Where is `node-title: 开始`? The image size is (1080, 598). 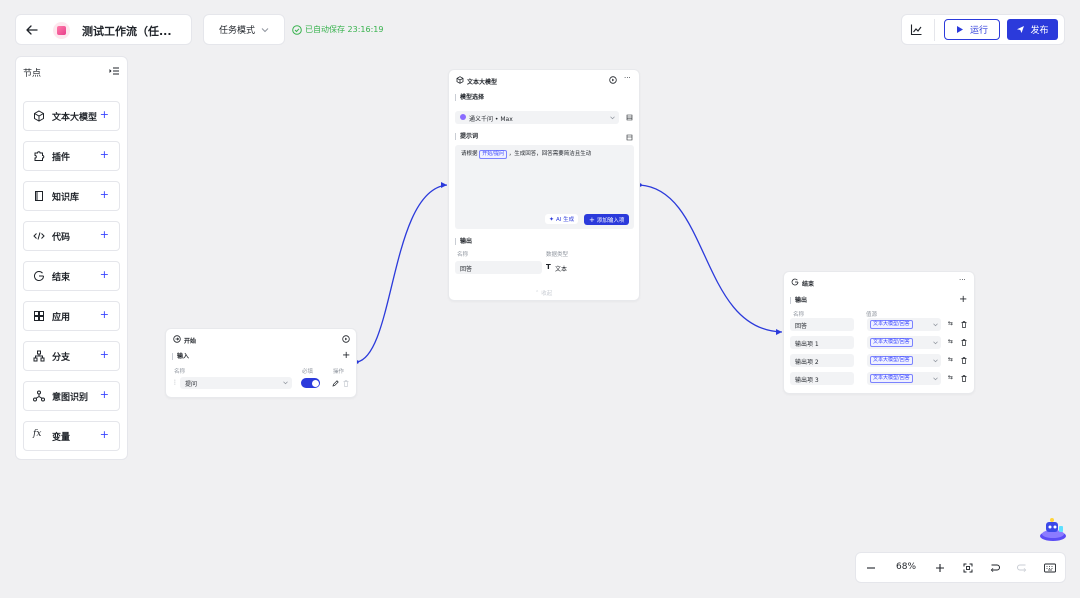 node-title: 开始 is located at coordinates (190, 341).